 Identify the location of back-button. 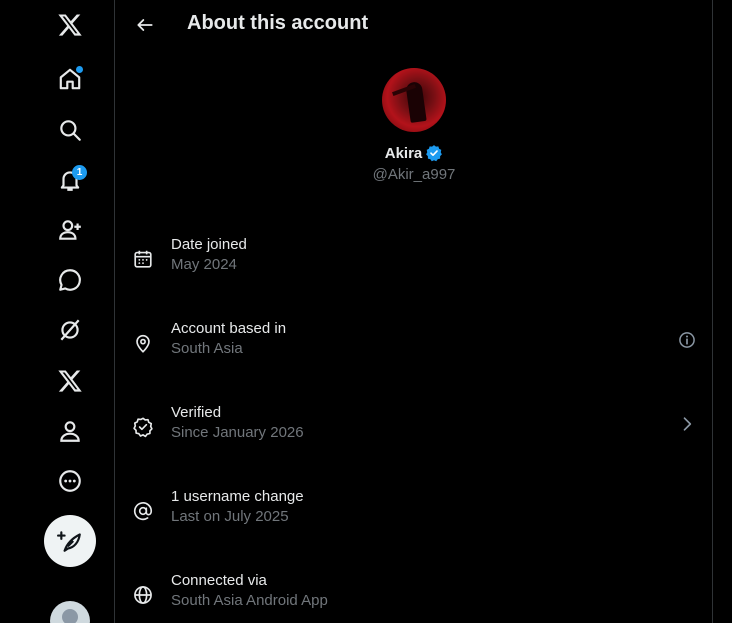
(145, 25).